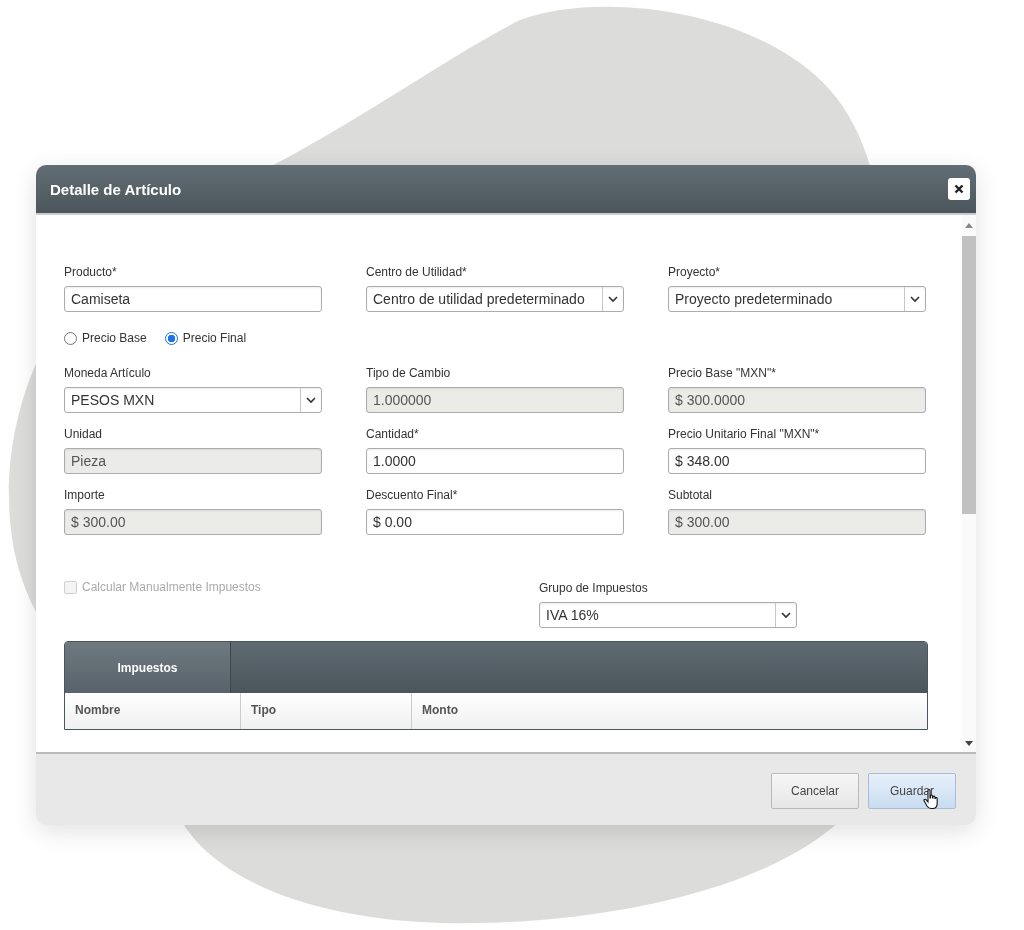 The width and height of the screenshot is (1024, 930). What do you see at coordinates (412, 495) in the screenshot?
I see `field-label: Descuento Final*` at bounding box center [412, 495].